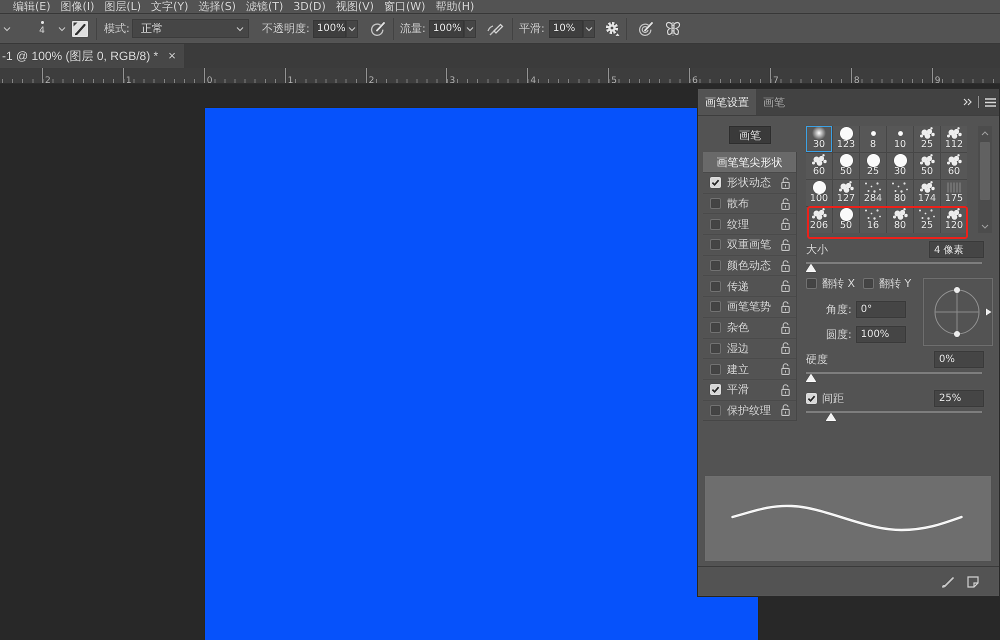 This screenshot has width=1000, height=640. I want to click on brush-option-item: 颜色动态, so click(749, 265).